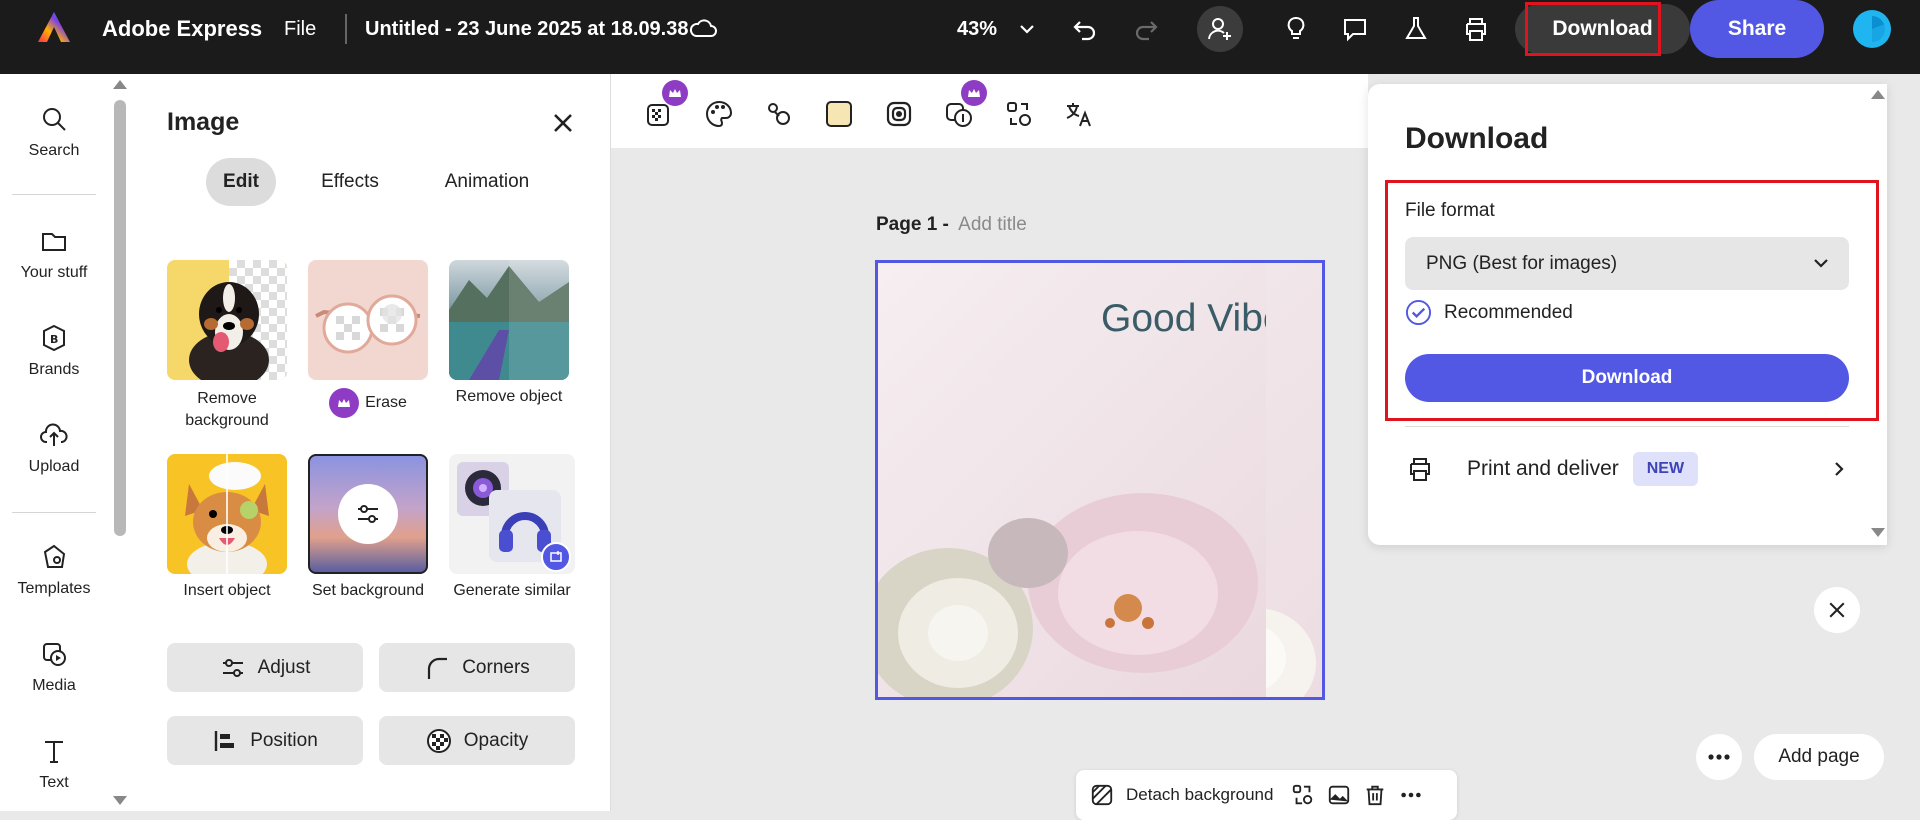  Describe the element at coordinates (54, 654) in the screenshot. I see `media-icon` at that location.